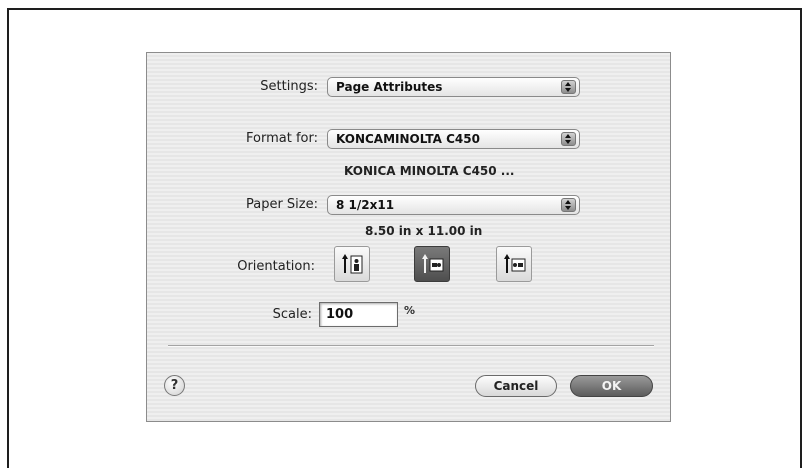 Image resolution: width=809 pixels, height=468 pixels. I want to click on portrait-icon, so click(352, 264).